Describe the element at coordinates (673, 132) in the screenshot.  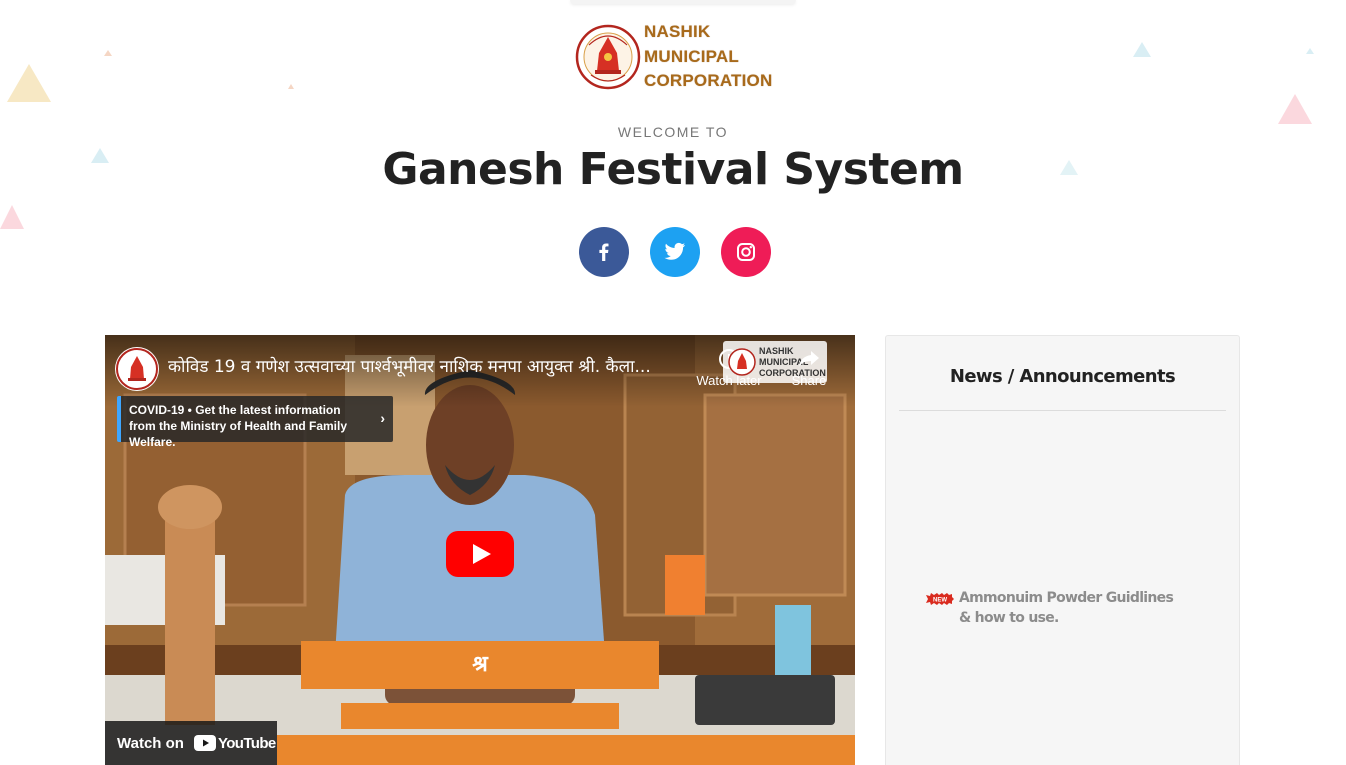
I see `welcome-text: WELCOME TO` at that location.